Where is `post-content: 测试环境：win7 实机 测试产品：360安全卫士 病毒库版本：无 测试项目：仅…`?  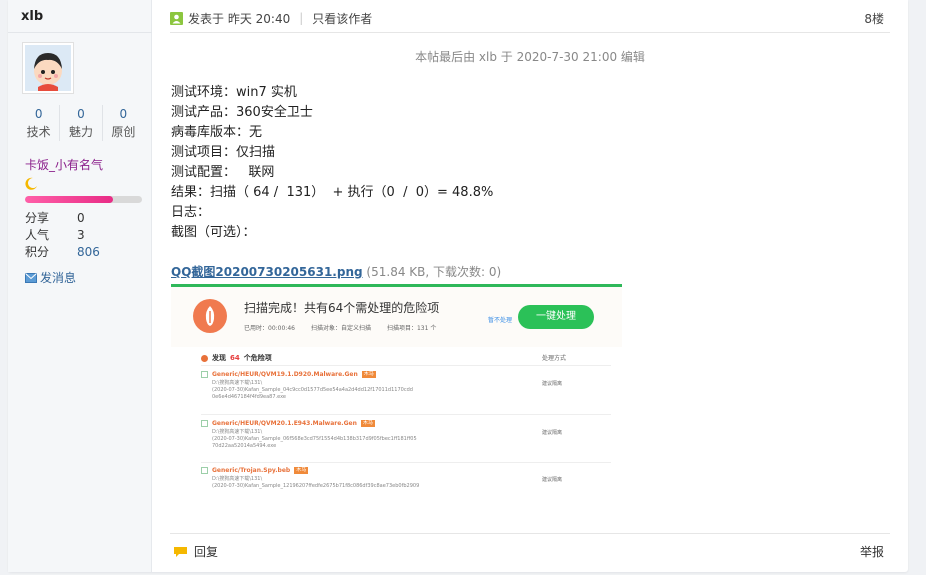
post-content: 测试环境：win7 实机 测试产品：360安全卫士 病毒库版本：无 测试项目：仅… is located at coordinates (332, 163).